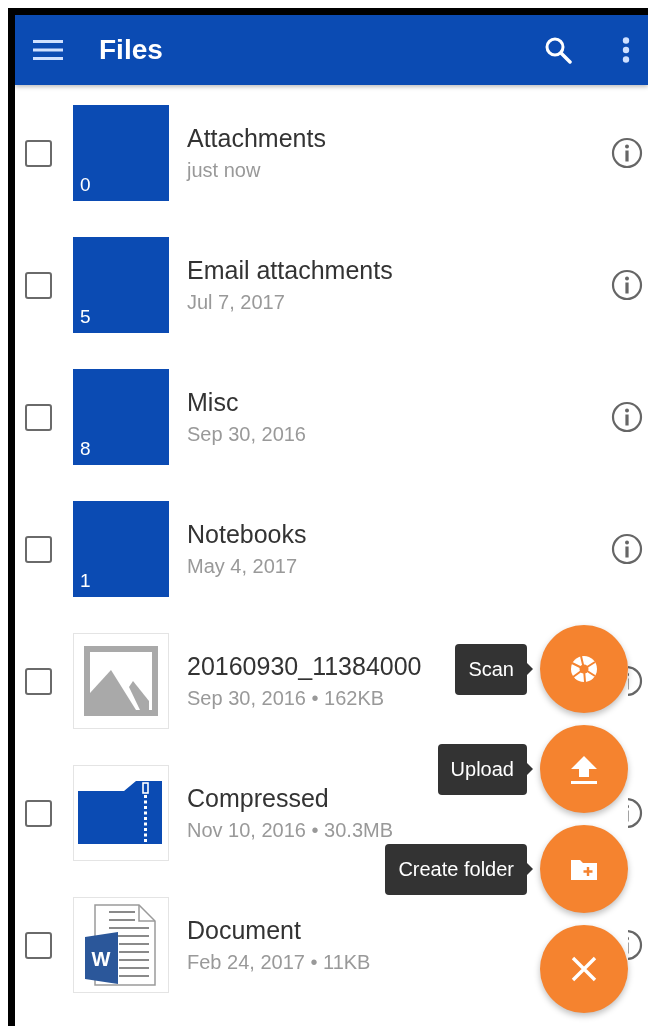  I want to click on file-details: May 4, 2017, so click(242, 566).